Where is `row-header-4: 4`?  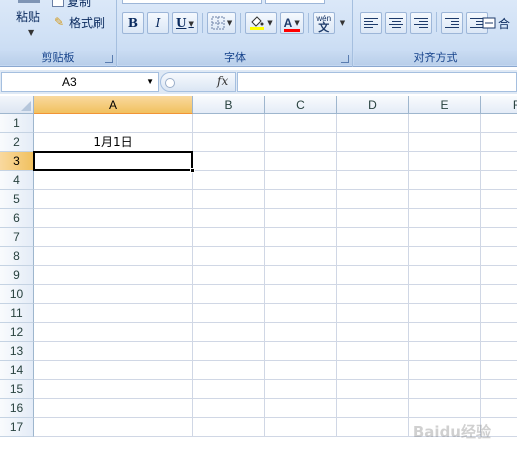
row-header-4: 4 is located at coordinates (17, 180).